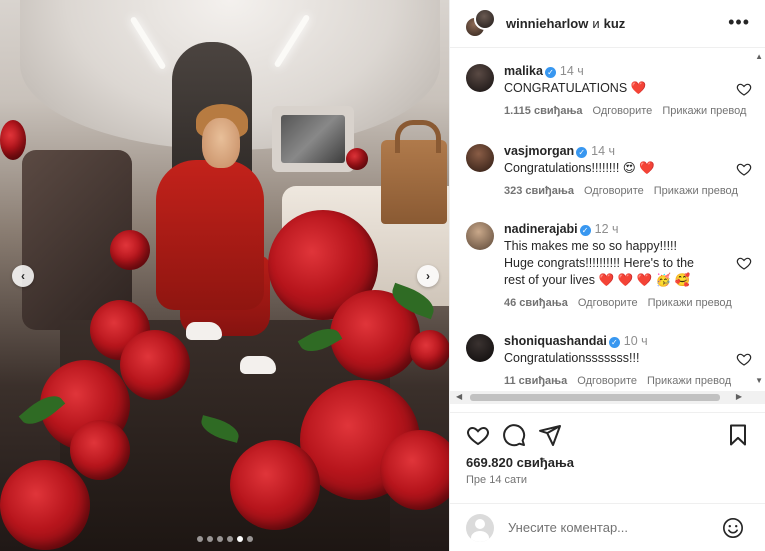 Image resolution: width=765 pixels, height=551 pixels. Describe the element at coordinates (733, 528) in the screenshot. I see `emoji-picker-icon` at that location.